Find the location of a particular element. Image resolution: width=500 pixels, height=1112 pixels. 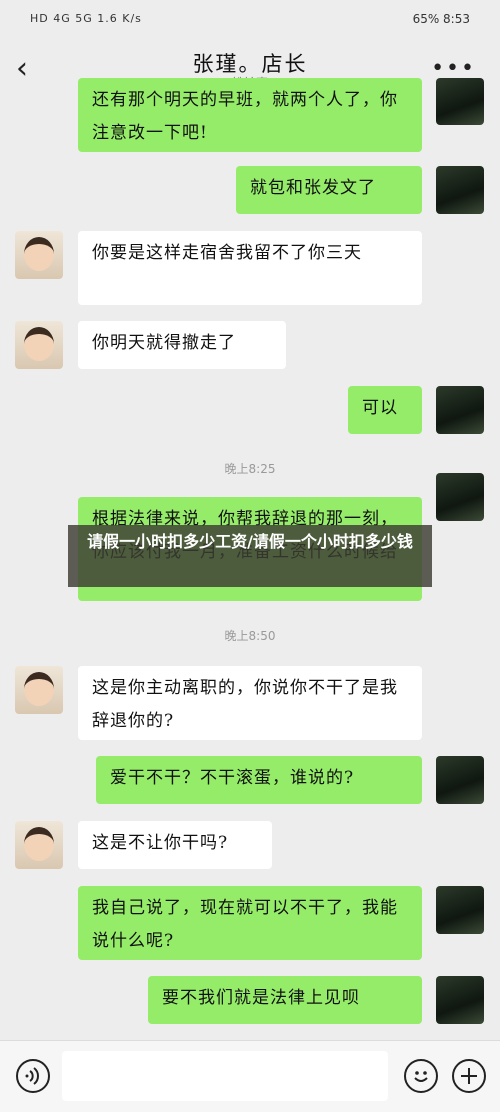

status-bar: HD 4G 5G 1.6 K/s 65% 8:53 is located at coordinates (250, 22).